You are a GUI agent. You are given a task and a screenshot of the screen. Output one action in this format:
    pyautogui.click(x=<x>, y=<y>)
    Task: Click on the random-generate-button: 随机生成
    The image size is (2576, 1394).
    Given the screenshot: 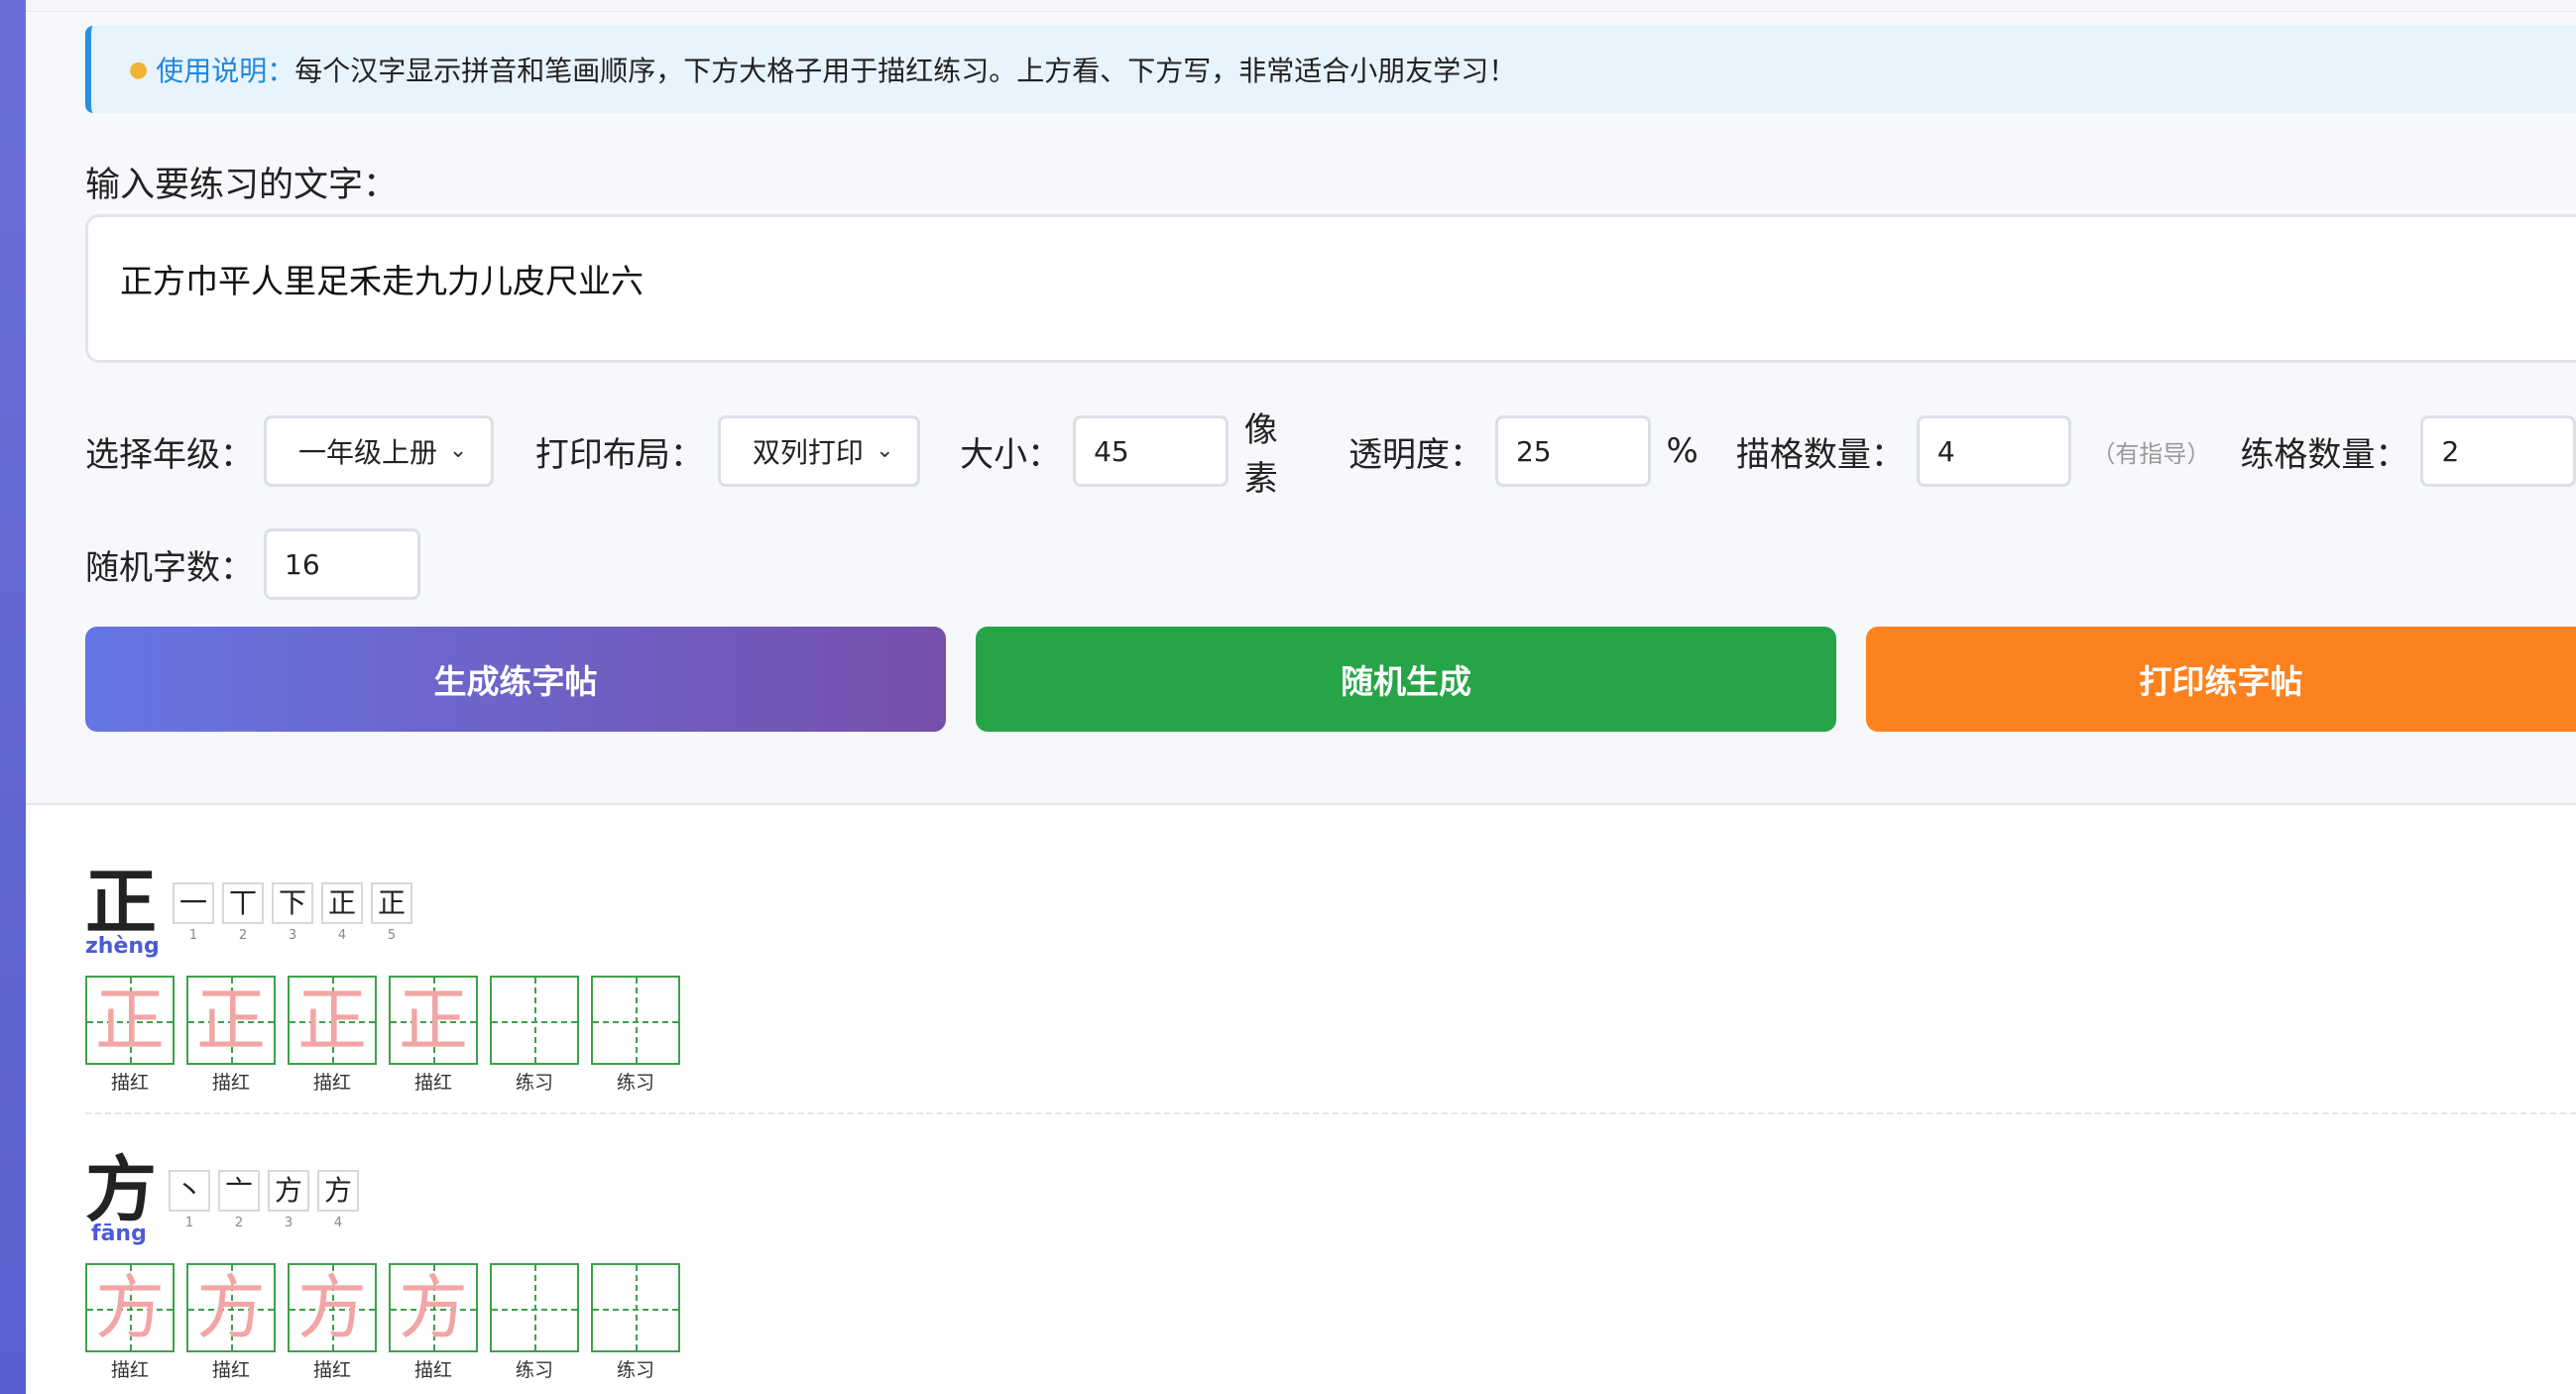 What is the action you would take?
    pyautogui.click(x=1406, y=679)
    